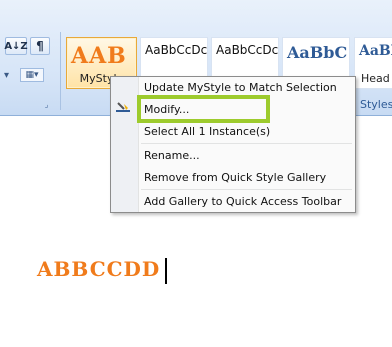 The height and width of the screenshot is (347, 392). Describe the element at coordinates (46, 104) in the screenshot. I see `dialog-launcher-icon: ⌟` at that location.